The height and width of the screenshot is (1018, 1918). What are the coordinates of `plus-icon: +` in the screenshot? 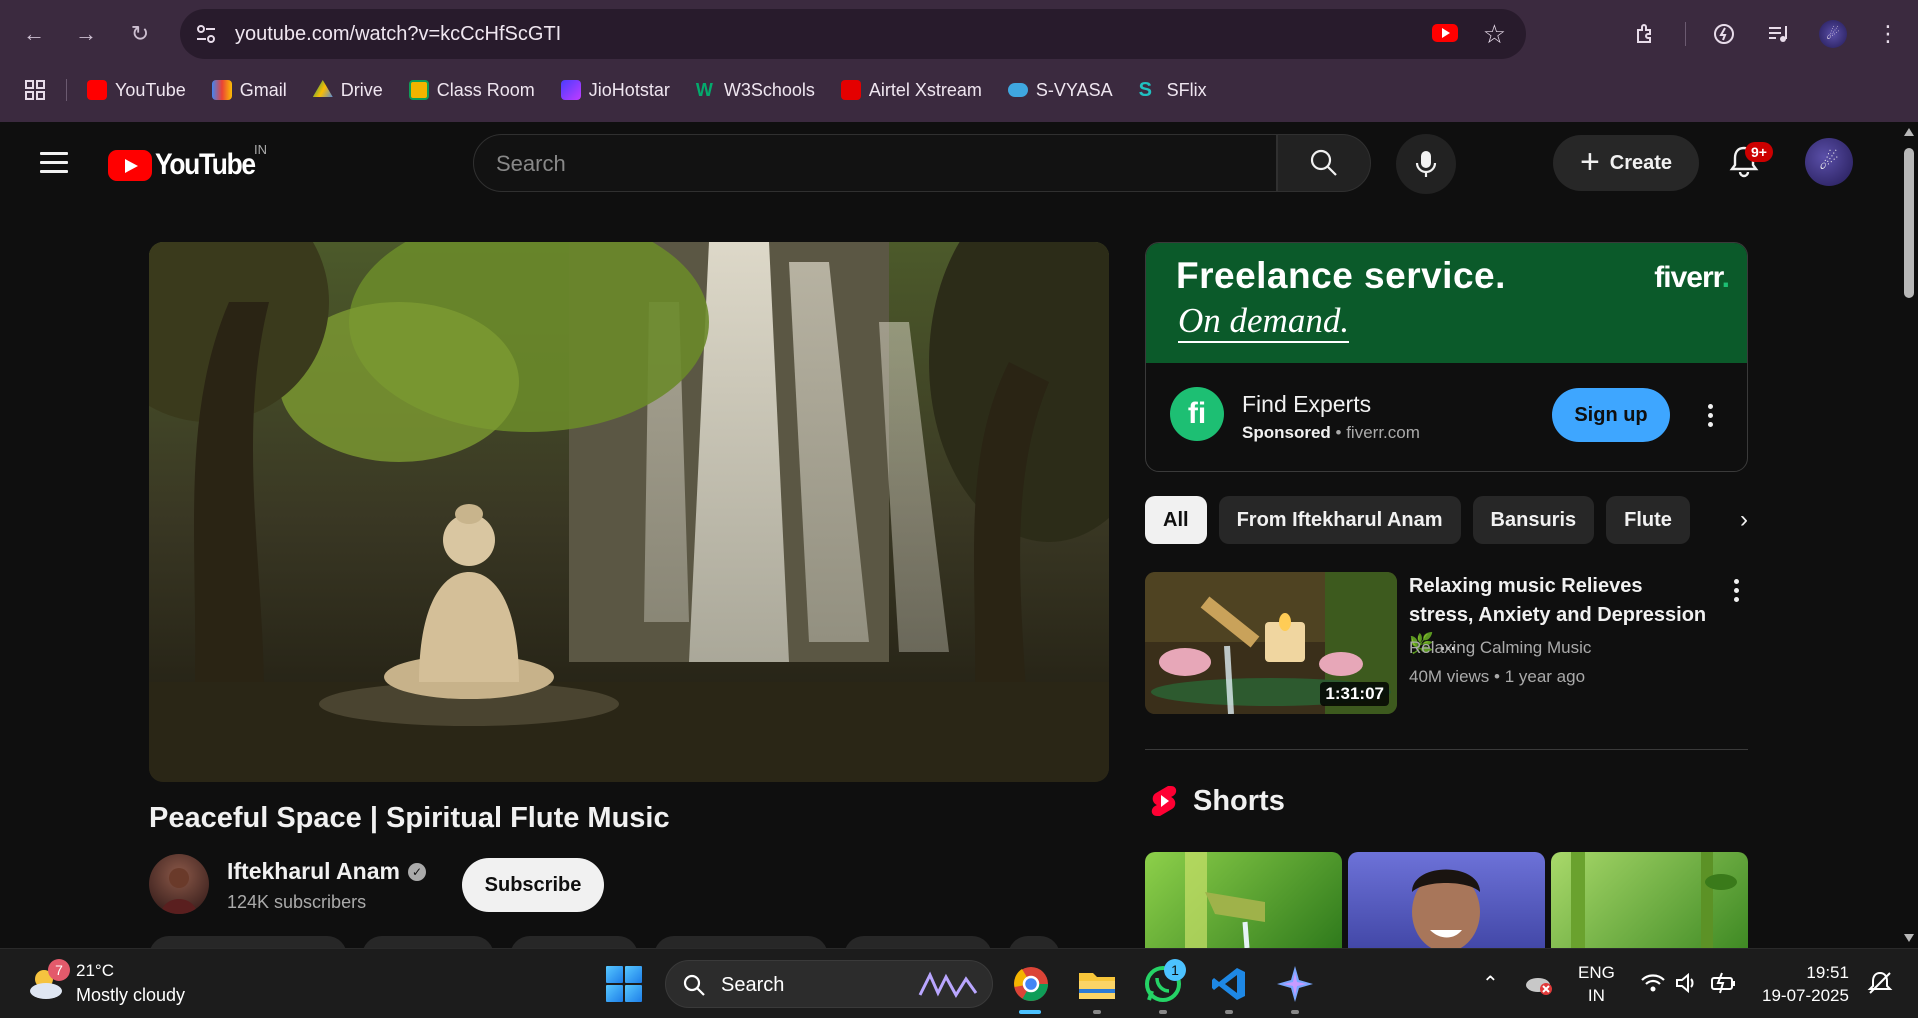 It's located at (1589, 161).